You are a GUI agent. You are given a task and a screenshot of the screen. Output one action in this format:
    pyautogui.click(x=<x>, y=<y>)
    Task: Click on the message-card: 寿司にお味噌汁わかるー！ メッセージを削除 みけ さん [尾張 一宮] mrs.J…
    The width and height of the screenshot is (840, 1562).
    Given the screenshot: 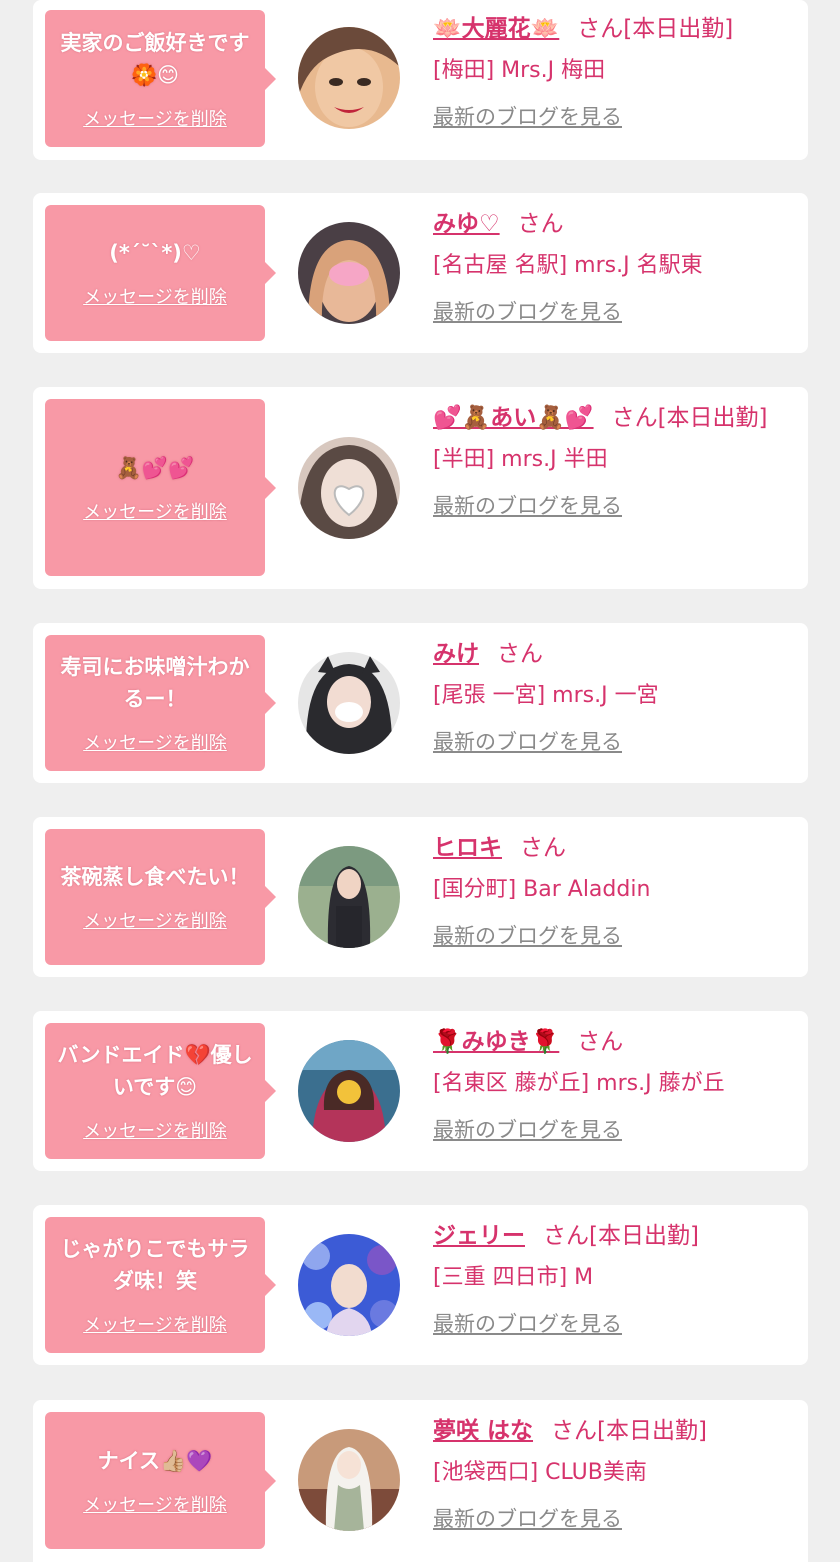 What is the action you would take?
    pyautogui.click(x=420, y=703)
    